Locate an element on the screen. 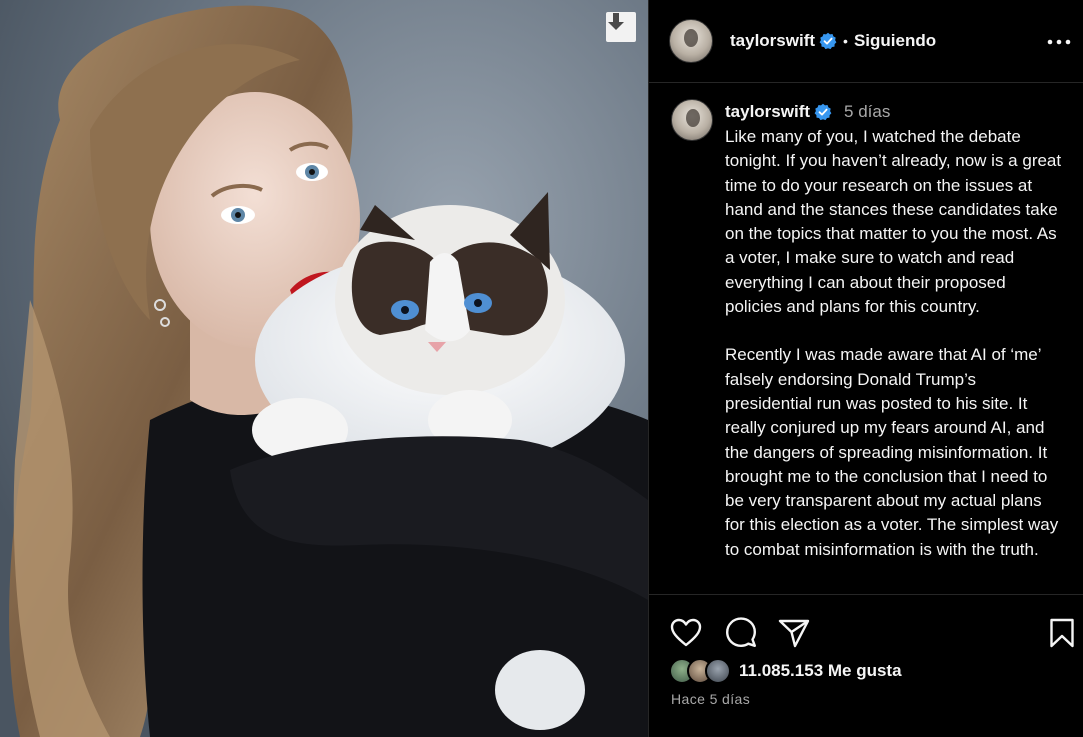  likes-count: 11.085.153 Me gusta is located at coordinates (820, 671).